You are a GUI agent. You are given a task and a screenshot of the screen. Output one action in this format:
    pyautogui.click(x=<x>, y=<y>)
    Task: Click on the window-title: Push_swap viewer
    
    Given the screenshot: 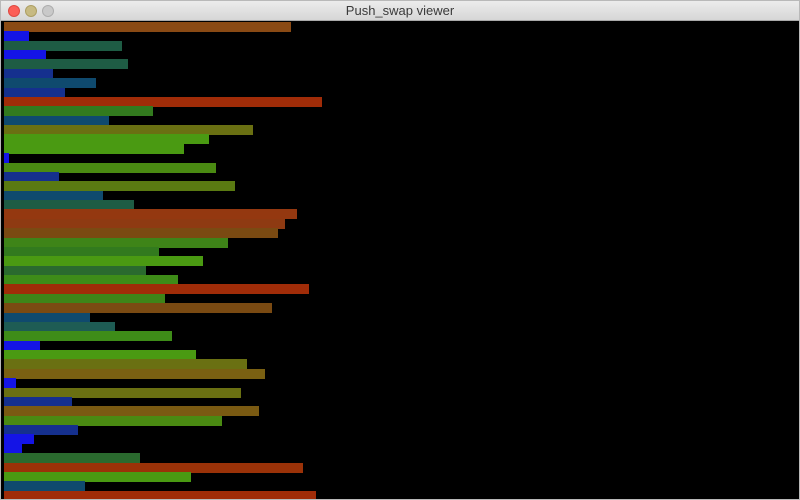 What is the action you would take?
    pyautogui.click(x=400, y=10)
    